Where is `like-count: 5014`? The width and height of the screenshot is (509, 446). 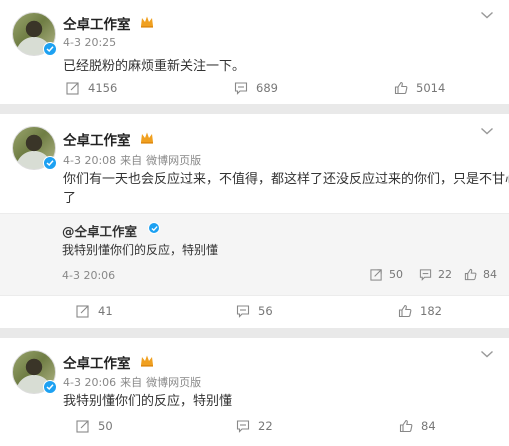
like-count: 5014 is located at coordinates (431, 88).